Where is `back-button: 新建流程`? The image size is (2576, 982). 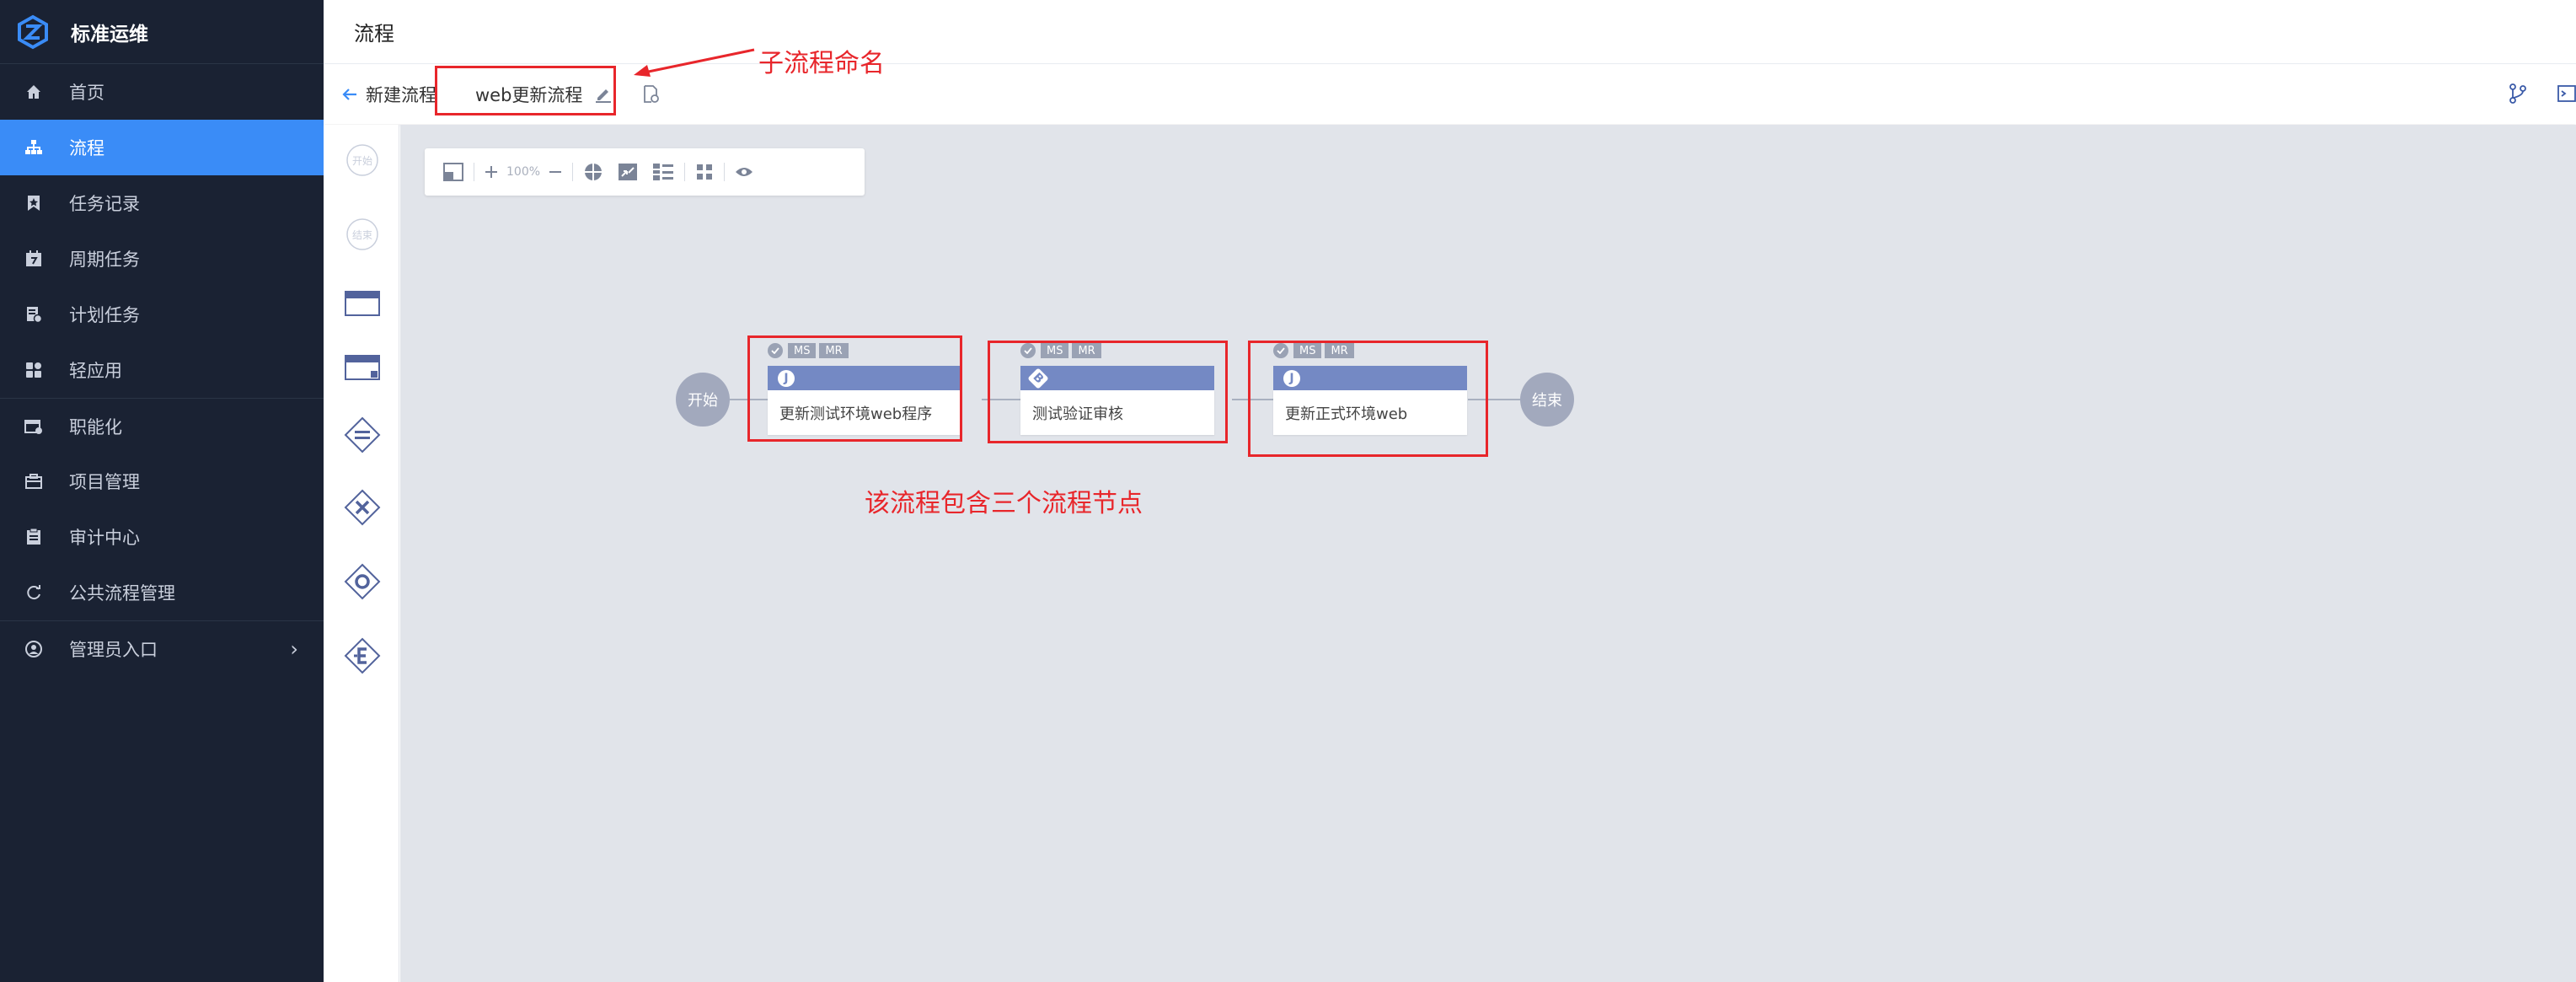
back-button: 新建流程 is located at coordinates (389, 94).